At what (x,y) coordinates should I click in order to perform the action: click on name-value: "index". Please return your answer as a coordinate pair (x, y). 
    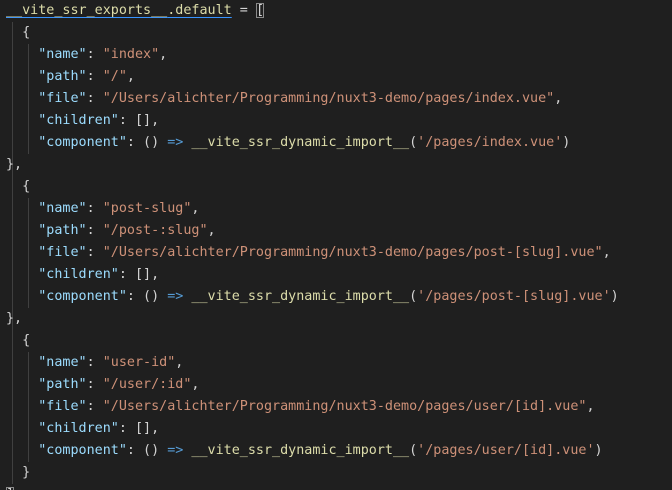
    Looking at the image, I should click on (131, 54).